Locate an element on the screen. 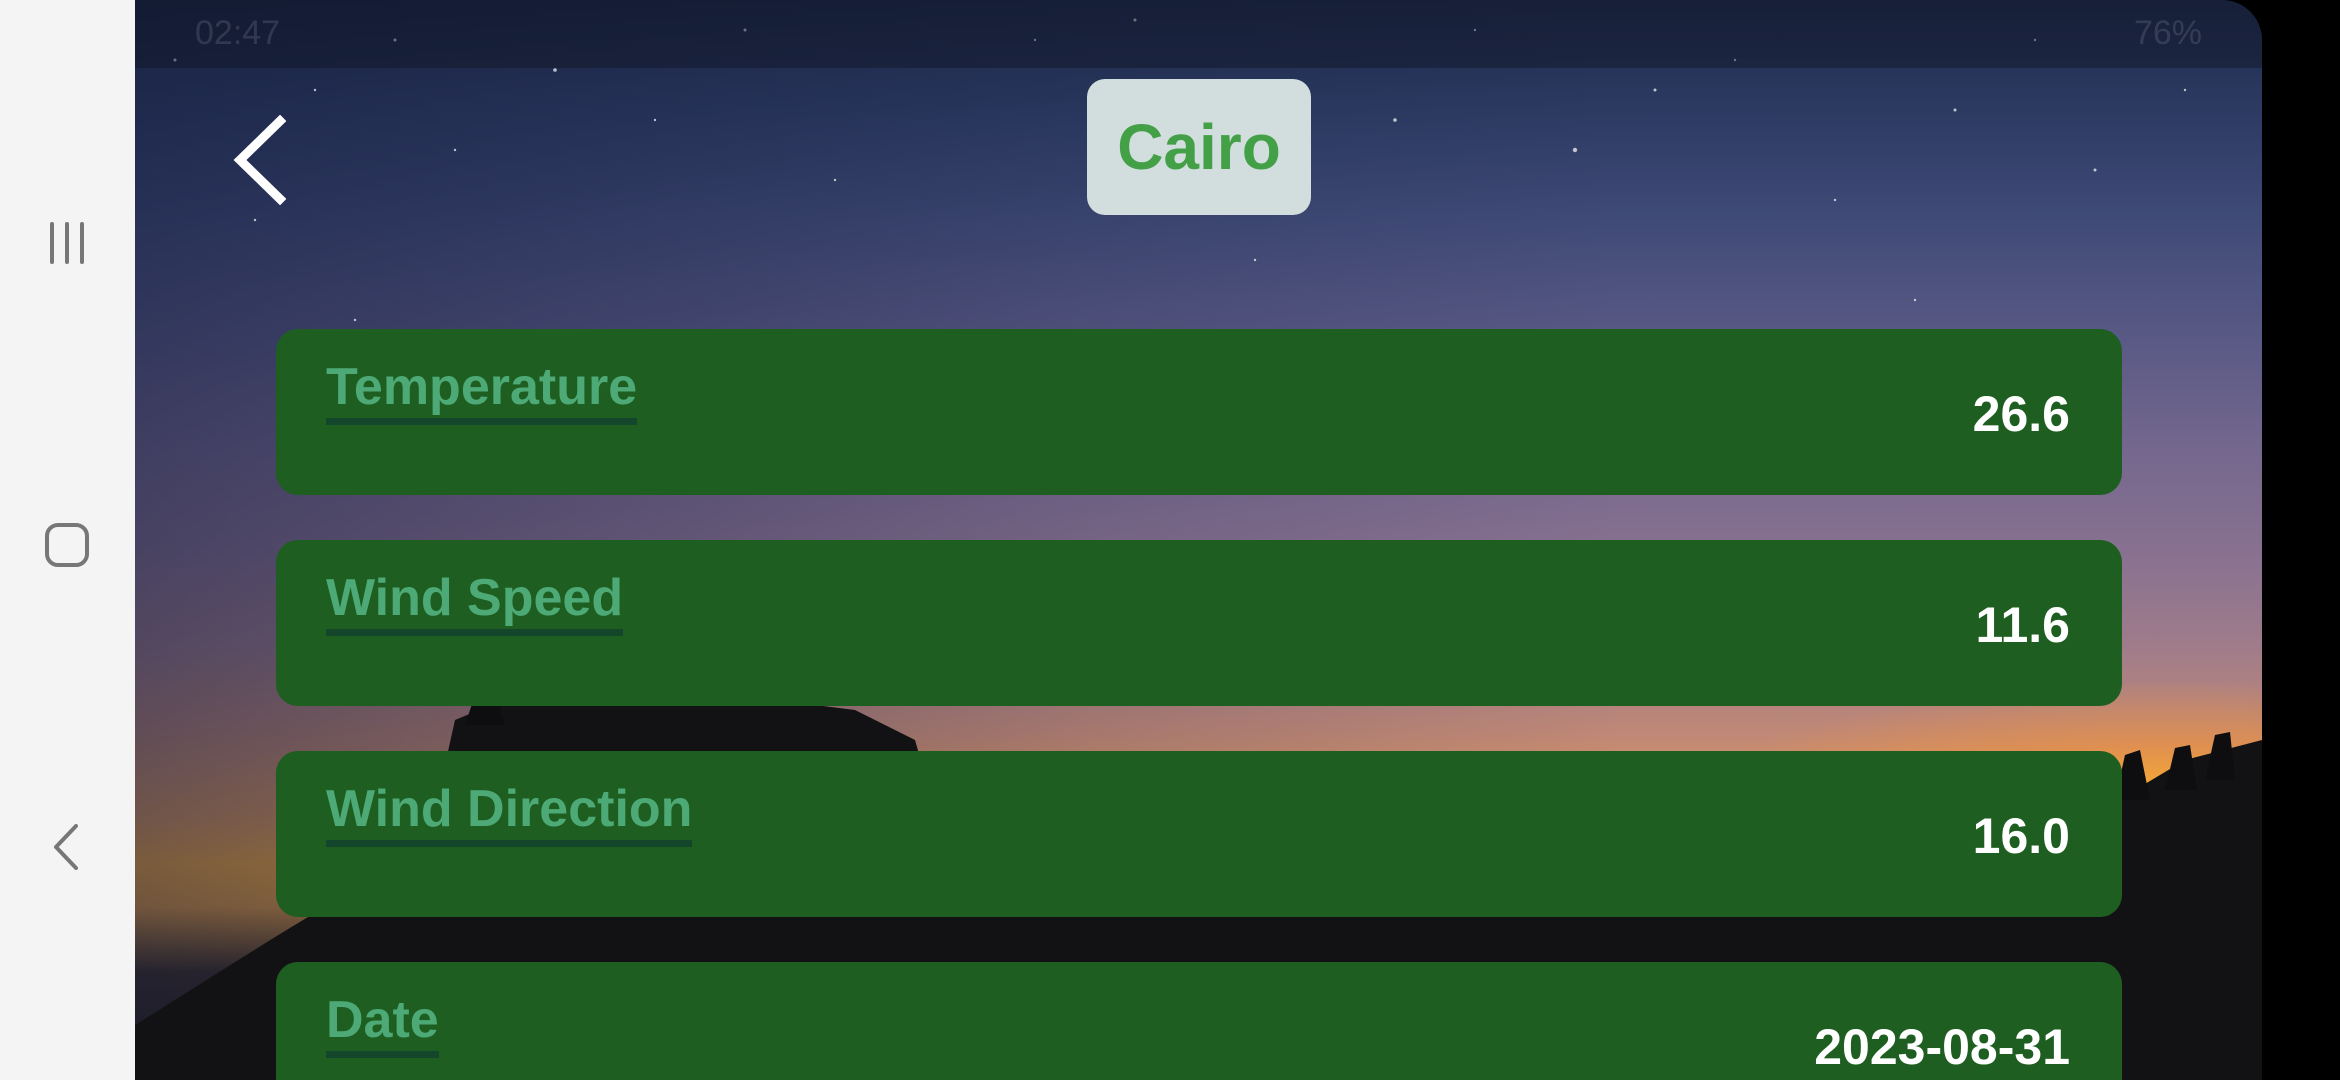  recents-icon is located at coordinates (67, 243).